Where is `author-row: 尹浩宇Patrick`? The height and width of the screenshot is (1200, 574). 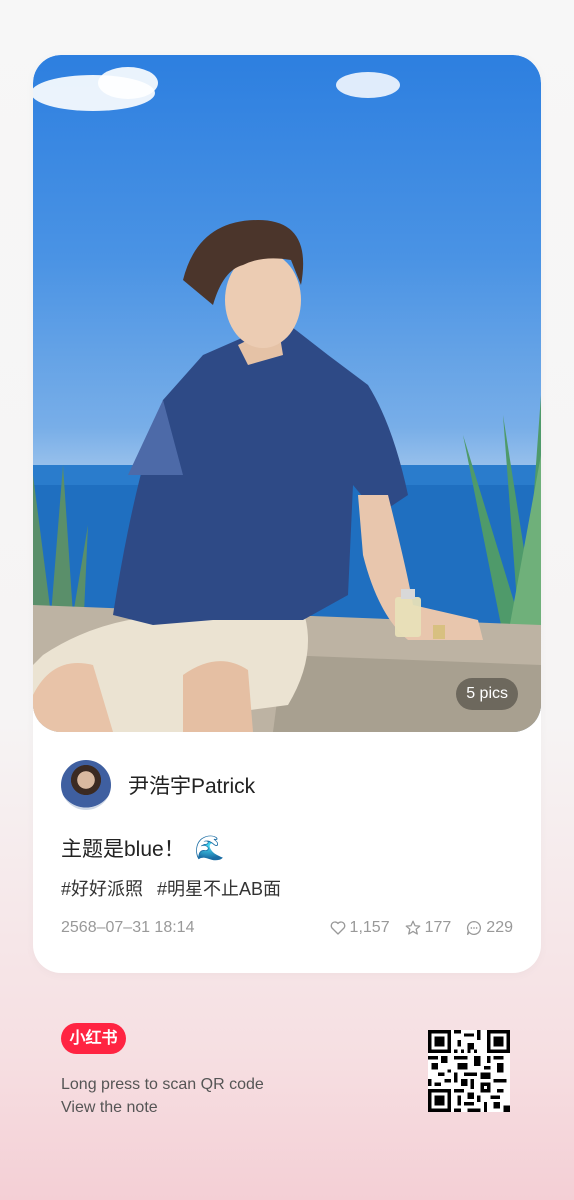 author-row: 尹浩宇Patrick is located at coordinates (158, 785).